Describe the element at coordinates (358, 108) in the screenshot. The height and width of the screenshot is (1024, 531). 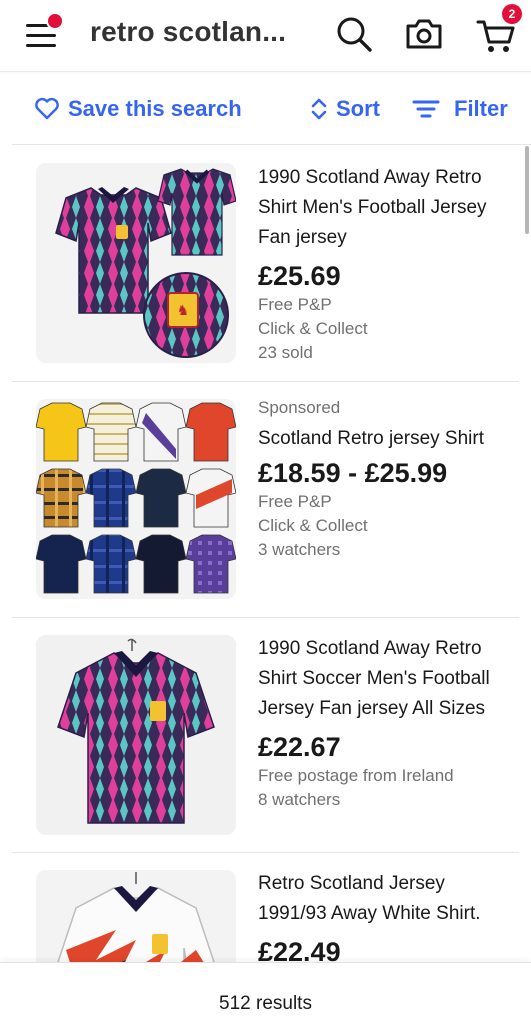
I see `sort-label: Sort` at that location.